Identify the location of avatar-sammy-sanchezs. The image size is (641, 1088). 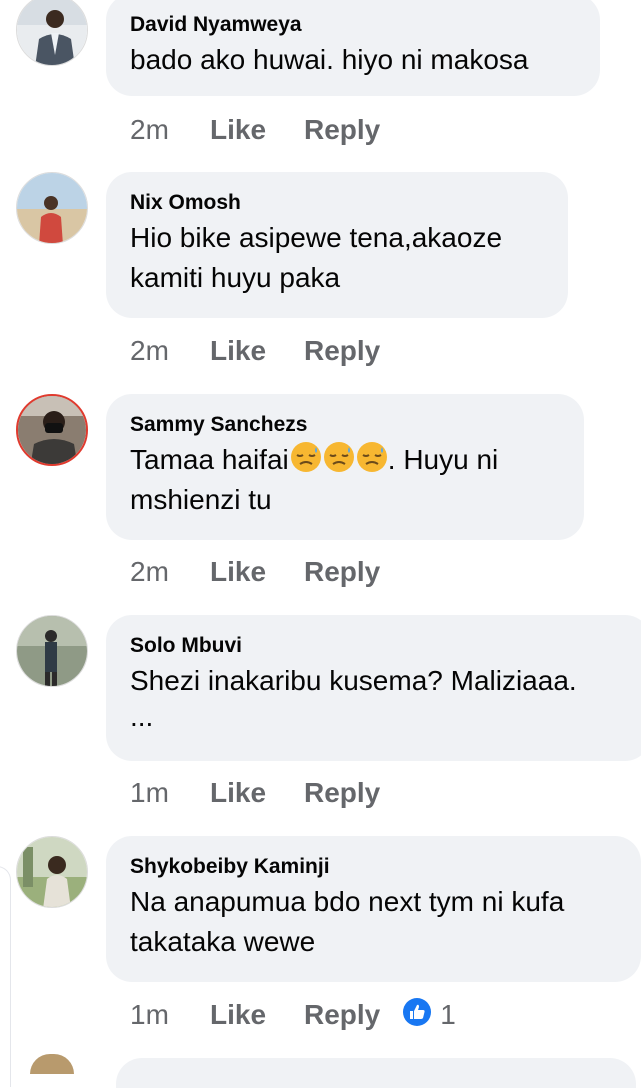
(52, 430).